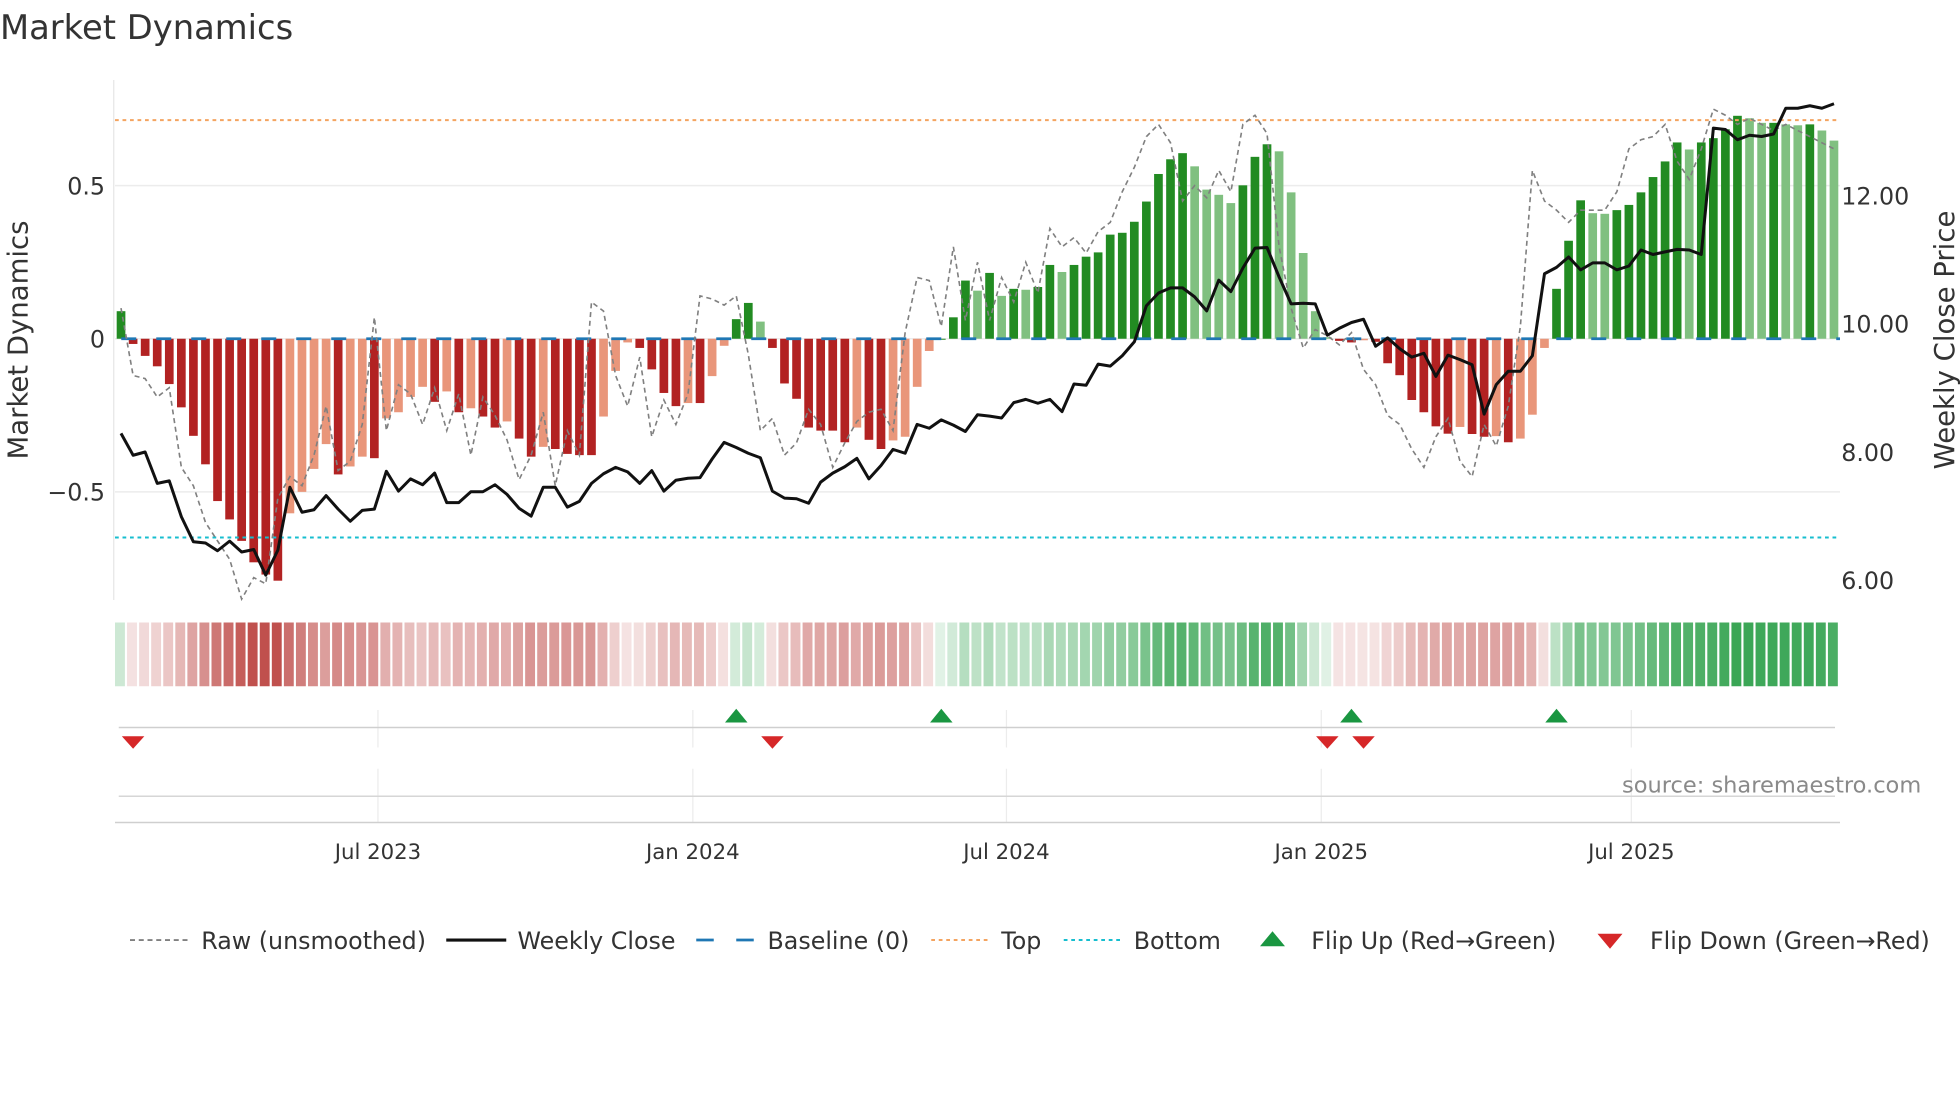 This screenshot has width=1960, height=1102. I want to click on legend-label-raw: Raw (unsmoothed), so click(313, 941).